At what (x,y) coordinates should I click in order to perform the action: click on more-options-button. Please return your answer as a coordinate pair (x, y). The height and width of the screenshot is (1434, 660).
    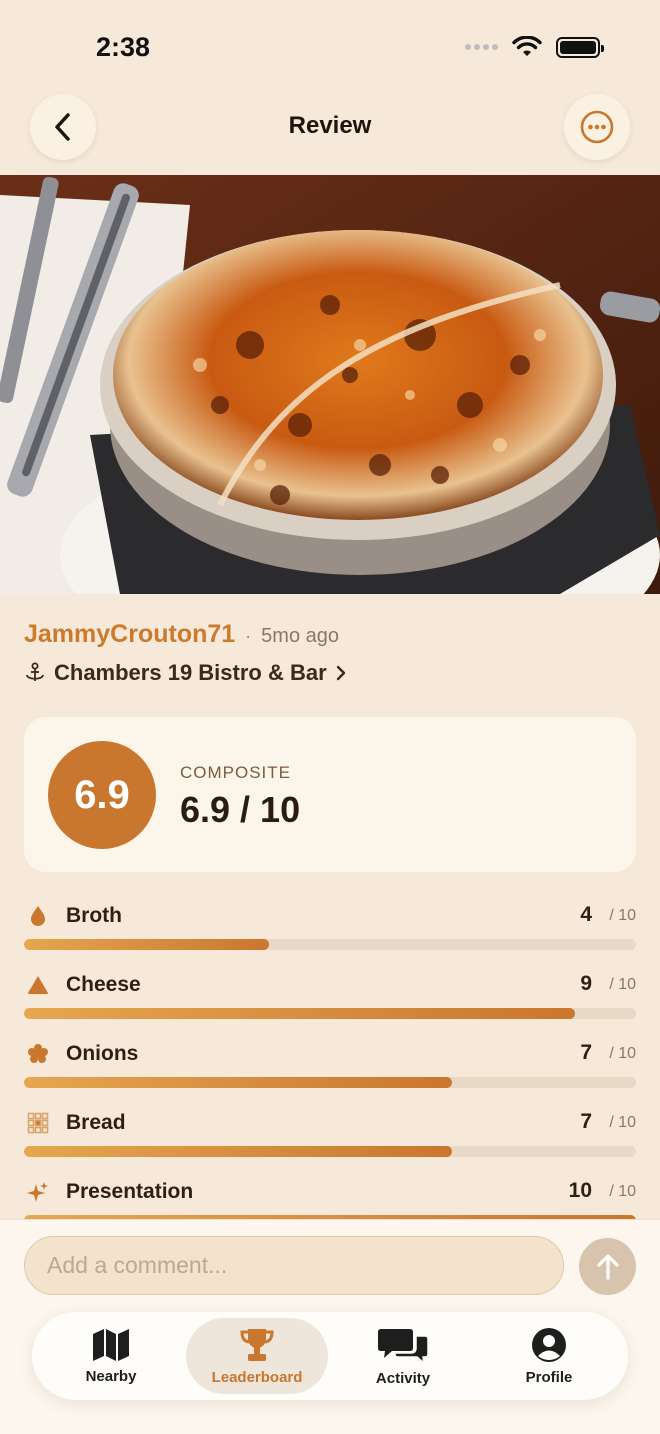
    Looking at the image, I should click on (597, 127).